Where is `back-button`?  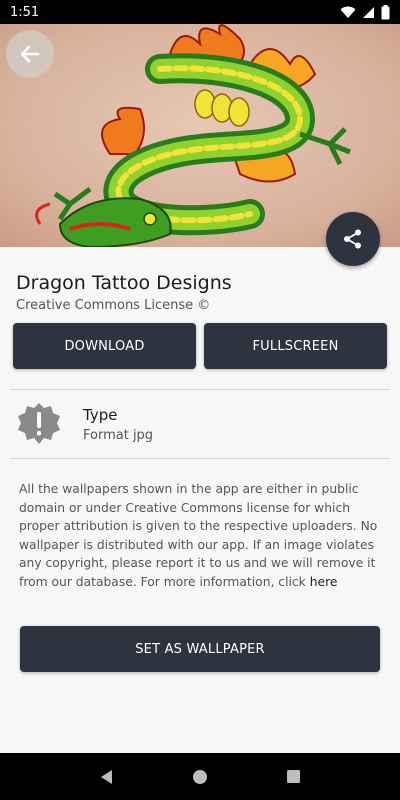
back-button is located at coordinates (30, 54).